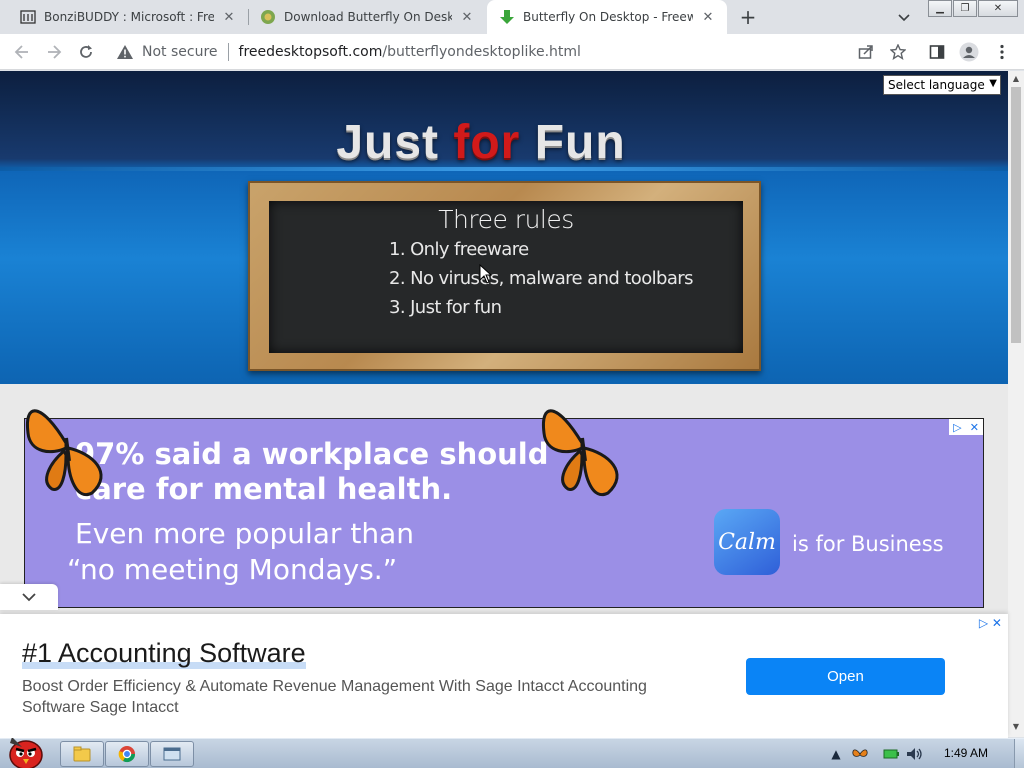 Image resolution: width=1024 pixels, height=768 pixels. Describe the element at coordinates (966, 753) in the screenshot. I see `taskbar-clock: 1:49 AM` at that location.